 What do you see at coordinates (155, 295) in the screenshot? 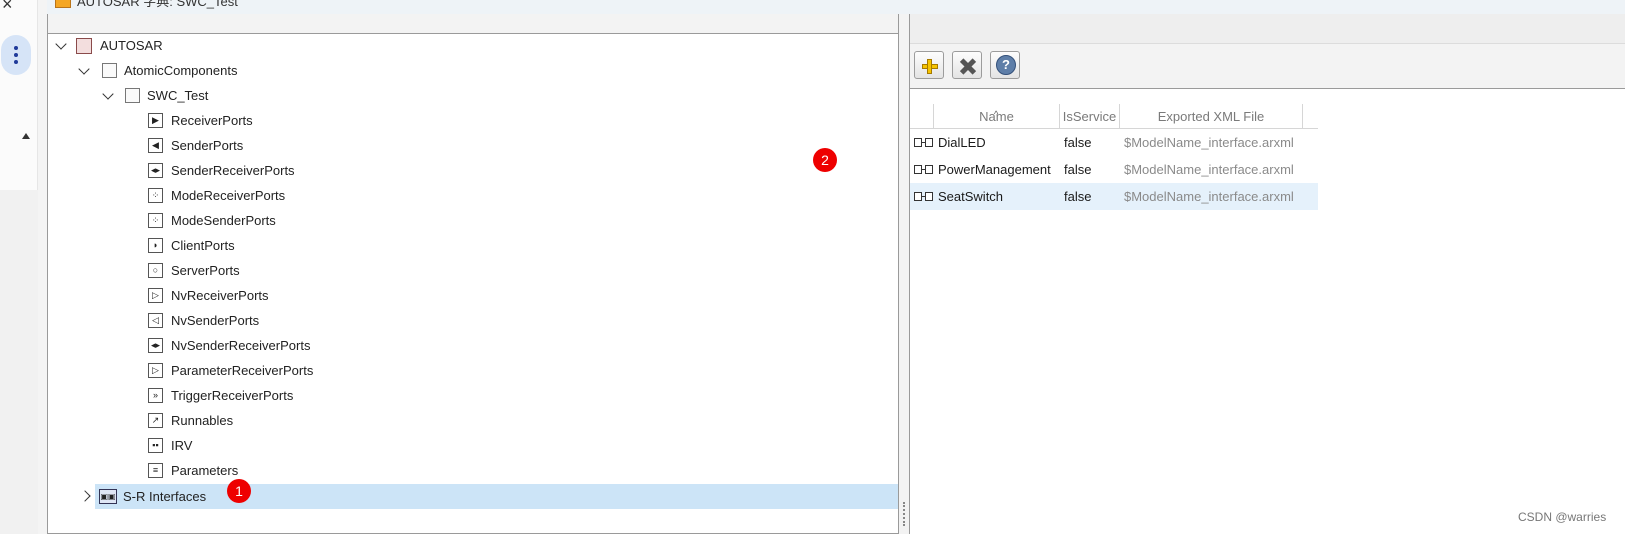
I see `nv-receiver-port-icon: ▷` at bounding box center [155, 295].